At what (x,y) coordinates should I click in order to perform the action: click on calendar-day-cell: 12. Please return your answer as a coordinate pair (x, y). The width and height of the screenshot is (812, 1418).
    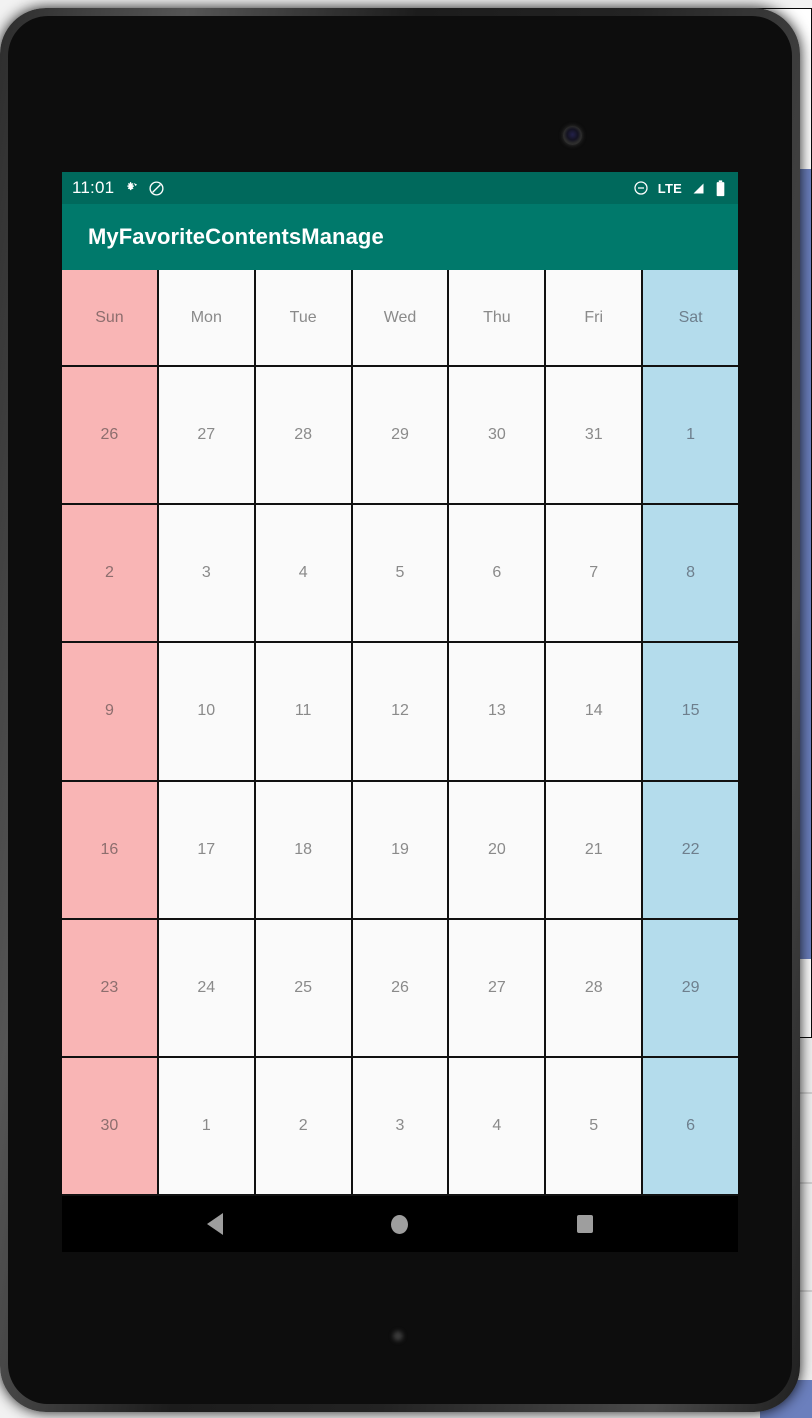
    Looking at the image, I should click on (400, 711).